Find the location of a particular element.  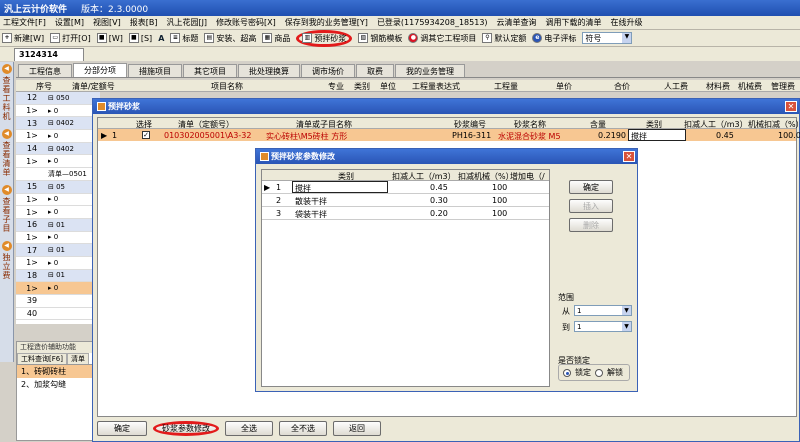

side-tab-subitem: ◀ 查看子目 is located at coordinates (6, 209).